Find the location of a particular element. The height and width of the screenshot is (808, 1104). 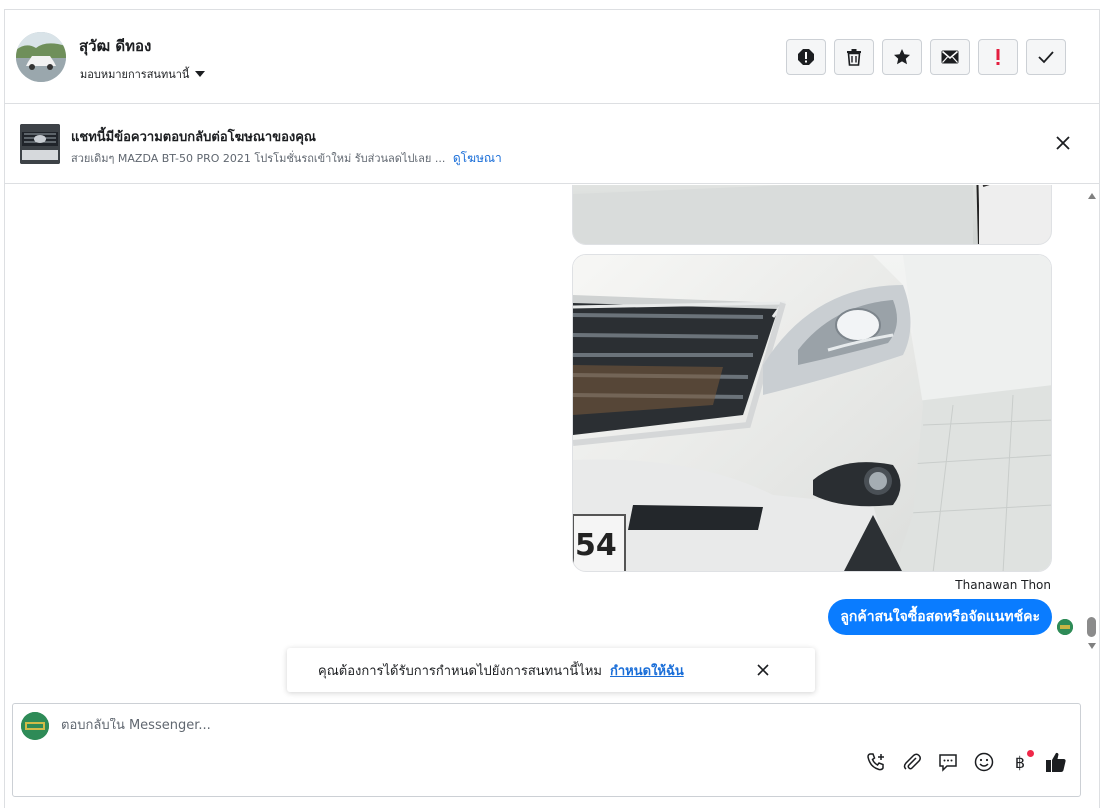

assign-conversation-dropdown: มอบหมายการสนทนานี้ is located at coordinates (143, 74).